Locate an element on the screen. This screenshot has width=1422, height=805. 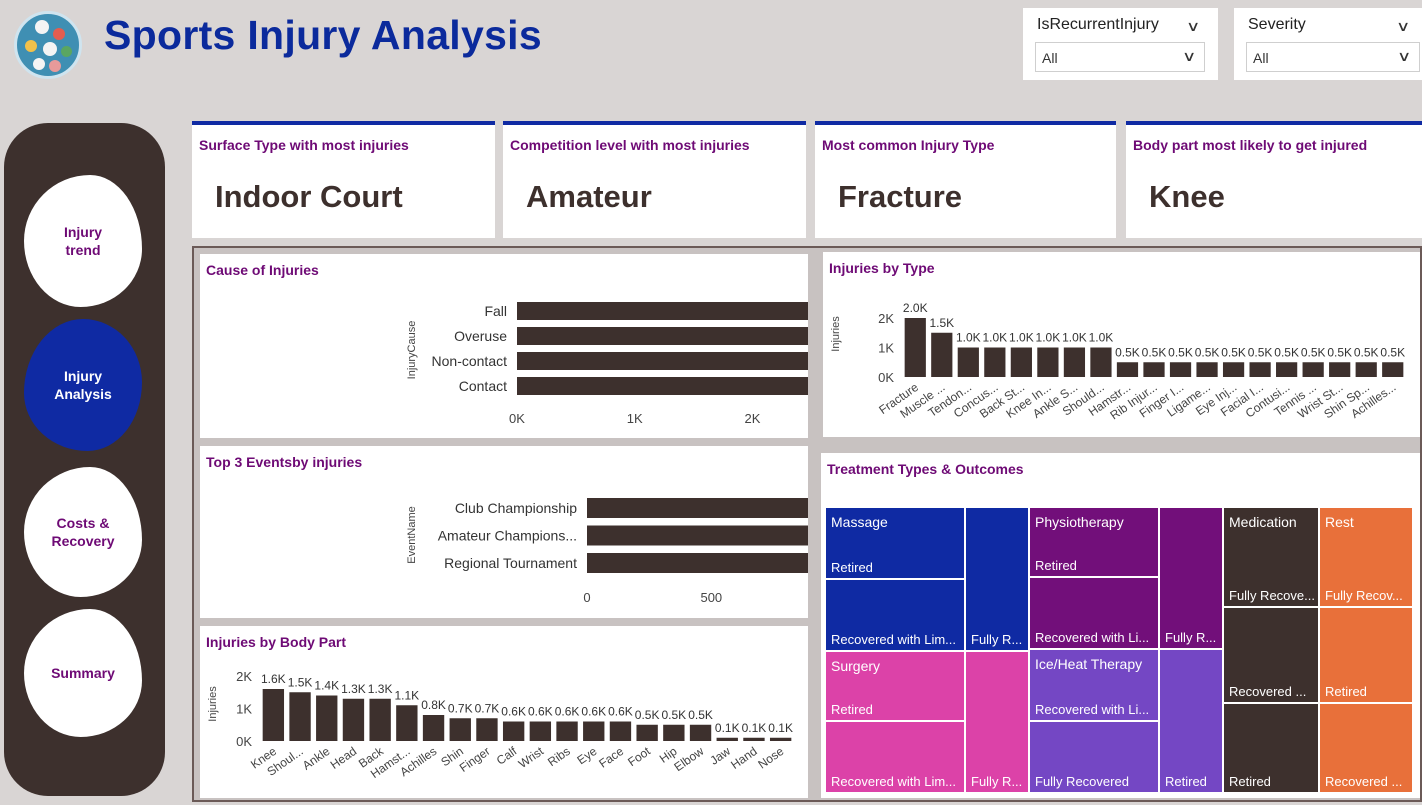
tick-label: 500 is located at coordinates (711, 597).